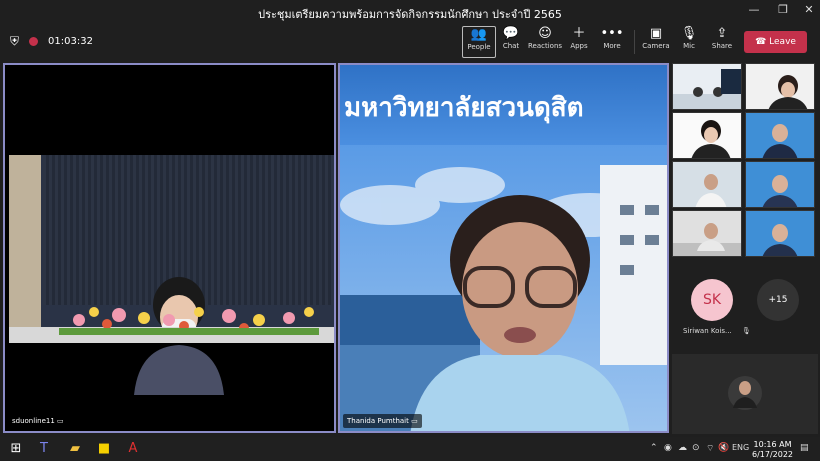 This screenshot has width=820, height=461. Describe the element at coordinates (545, 33) in the screenshot. I see `reactions-icon: ☺` at that location.